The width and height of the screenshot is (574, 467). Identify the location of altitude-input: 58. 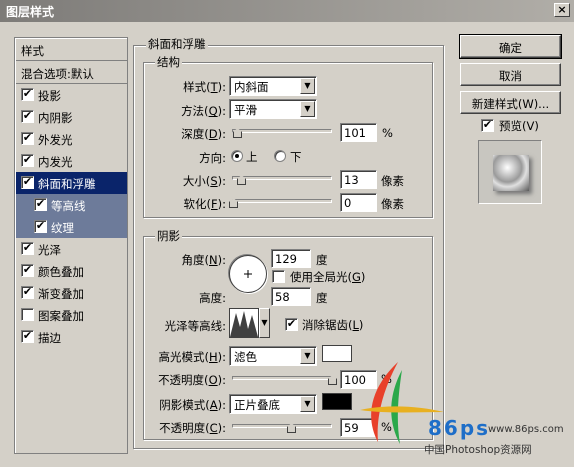
(291, 296).